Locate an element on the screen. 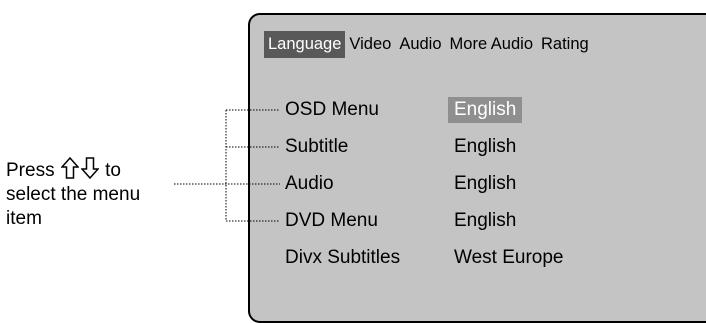  callout-connector-lines is located at coordinates (227, 165).